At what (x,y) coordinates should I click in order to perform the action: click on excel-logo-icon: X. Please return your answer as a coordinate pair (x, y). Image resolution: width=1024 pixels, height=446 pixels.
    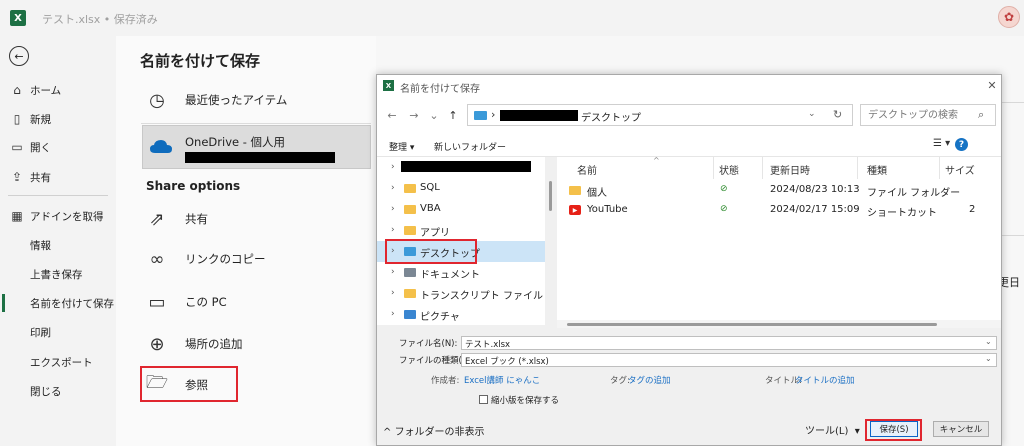
    Looking at the image, I should click on (388, 85).